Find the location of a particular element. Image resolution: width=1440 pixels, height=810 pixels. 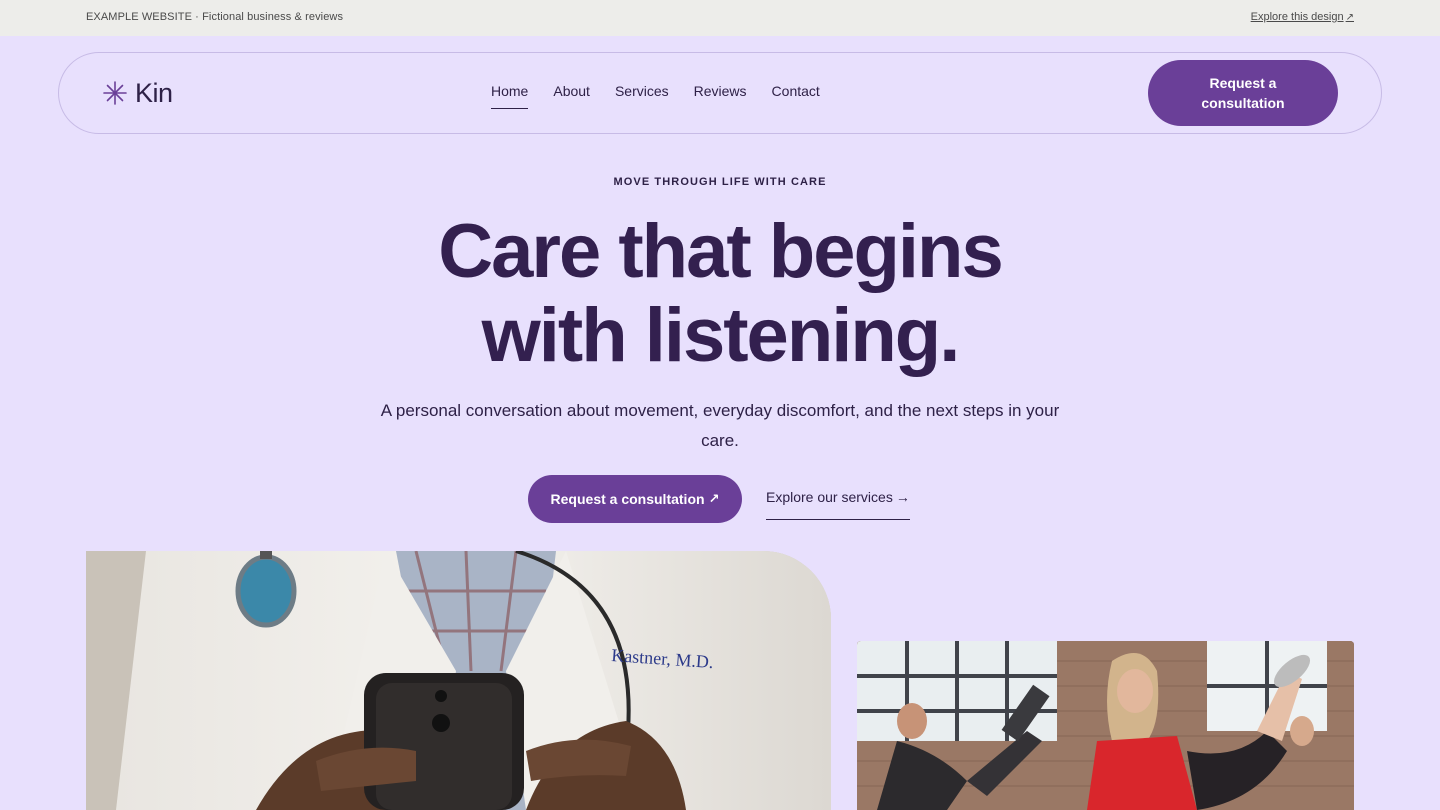

logo-text: Kin is located at coordinates (154, 92).